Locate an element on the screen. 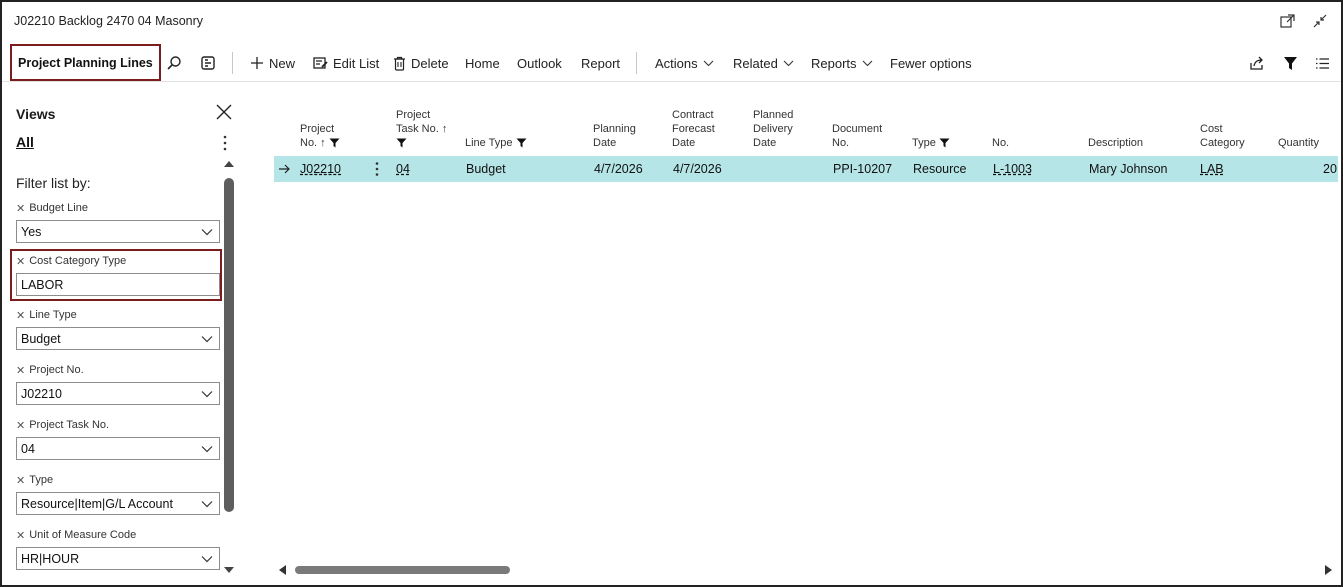  column-header-type: Type is located at coordinates (931, 143).